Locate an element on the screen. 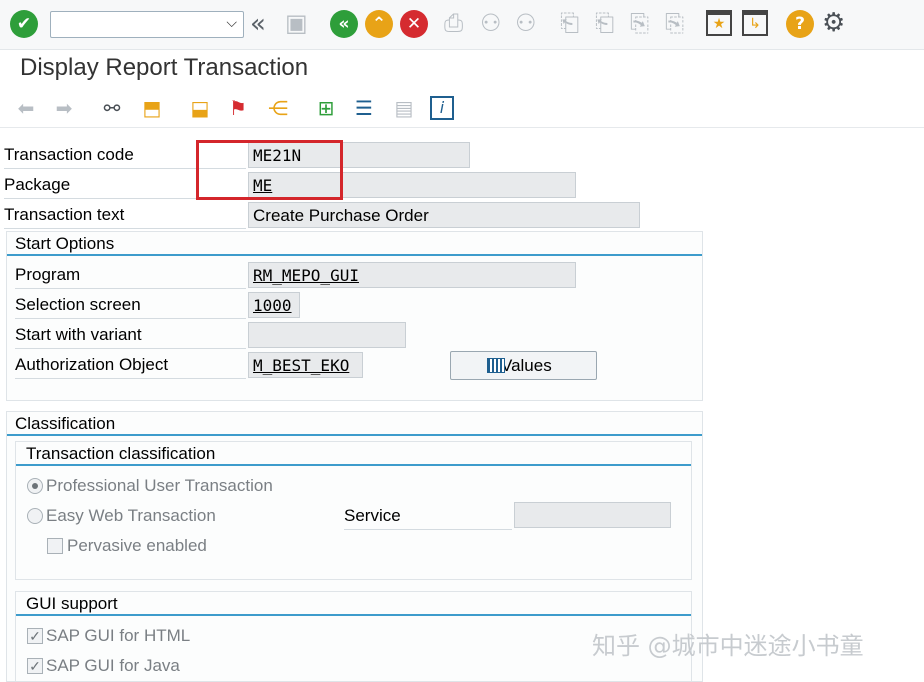  package-value: ME is located at coordinates (262, 185).